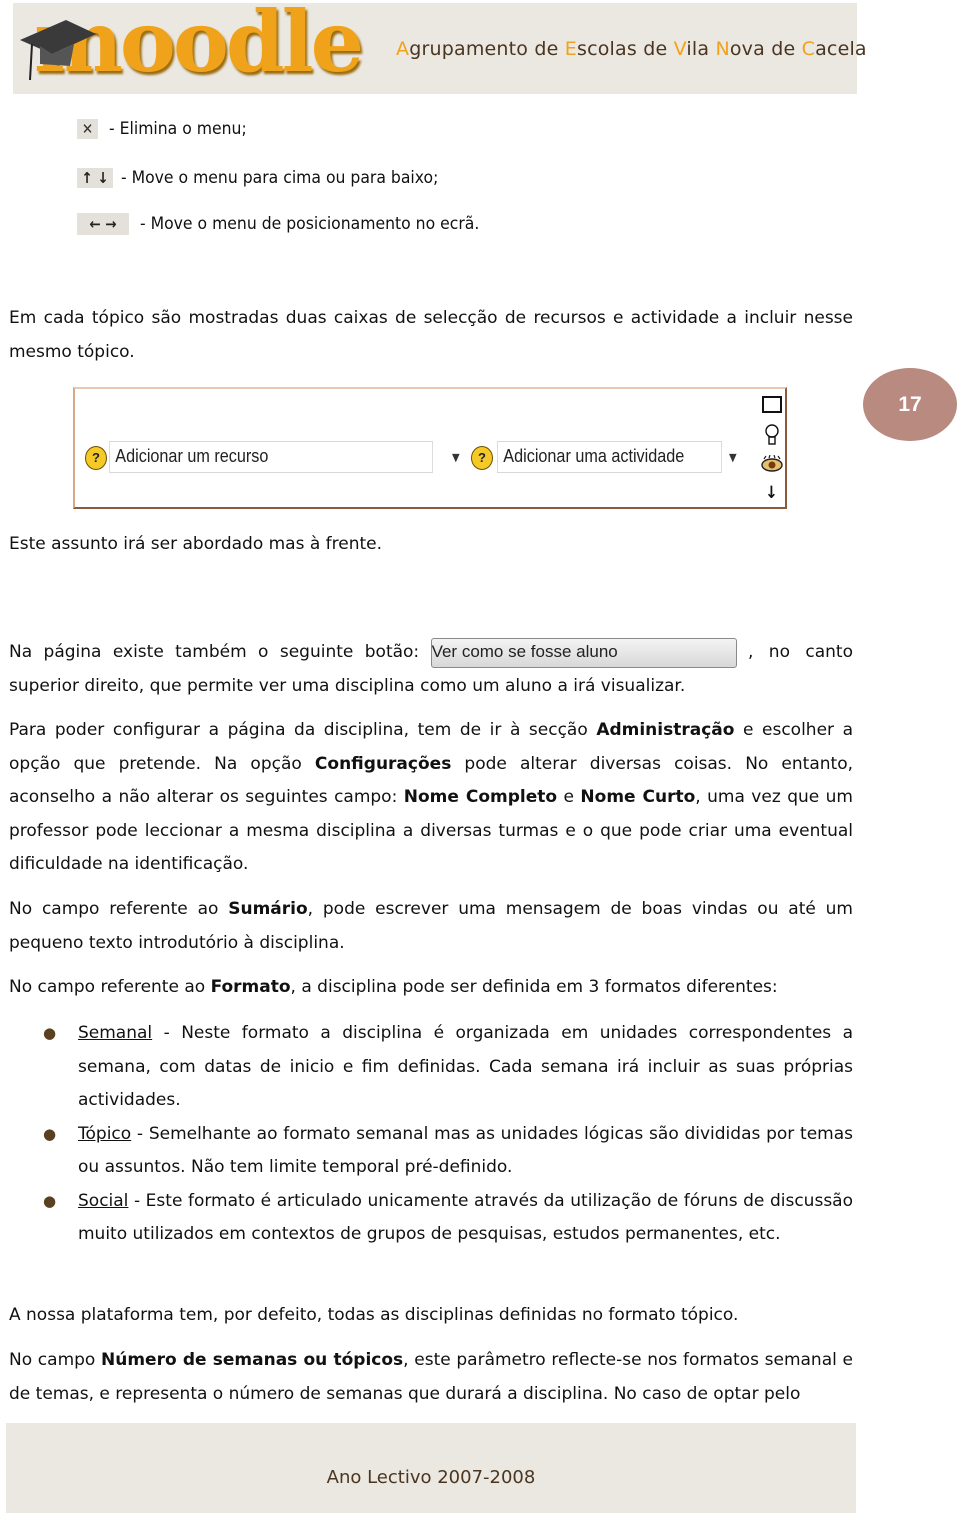  Describe the element at coordinates (177, 128) in the screenshot. I see `legend-text: - Elimina o menu;` at that location.